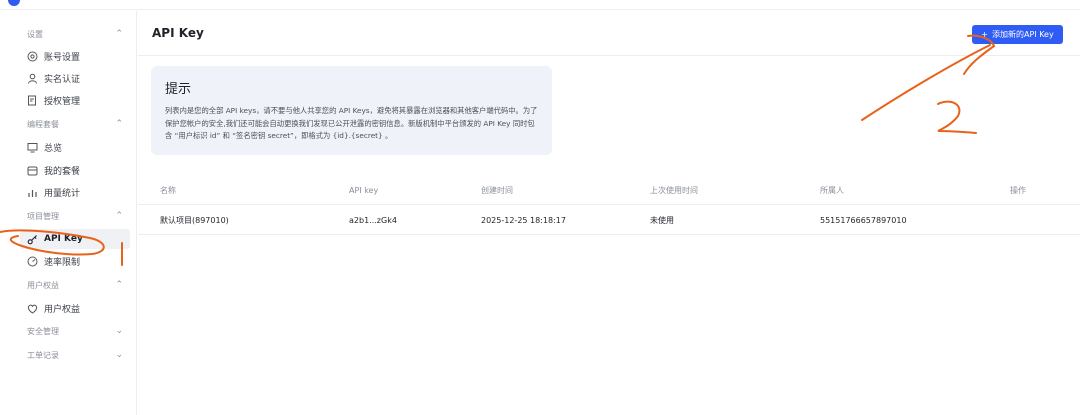 The image size is (1080, 415). What do you see at coordinates (832, 190) in the screenshot?
I see `column-header-owner: 所属人` at bounding box center [832, 190].